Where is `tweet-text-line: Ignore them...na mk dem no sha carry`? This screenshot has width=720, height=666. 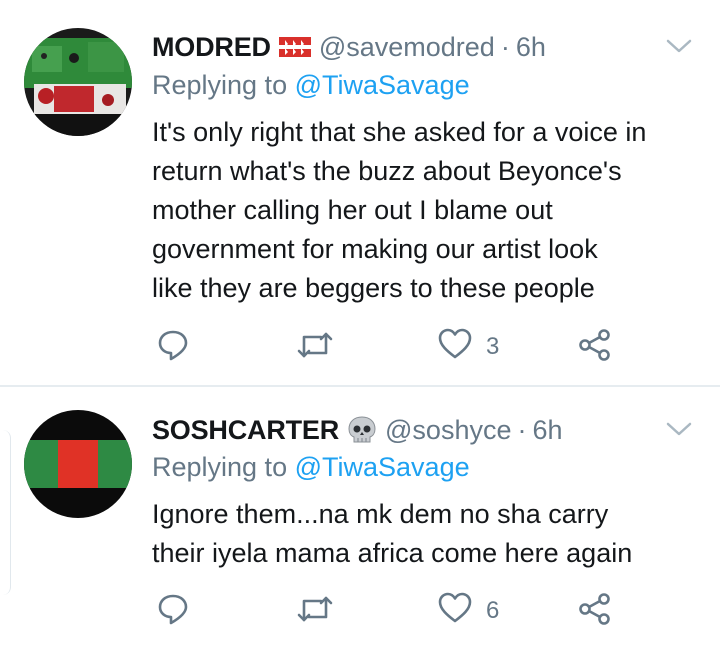 tweet-text-line: Ignore them...na mk dem no sha carry is located at coordinates (380, 514).